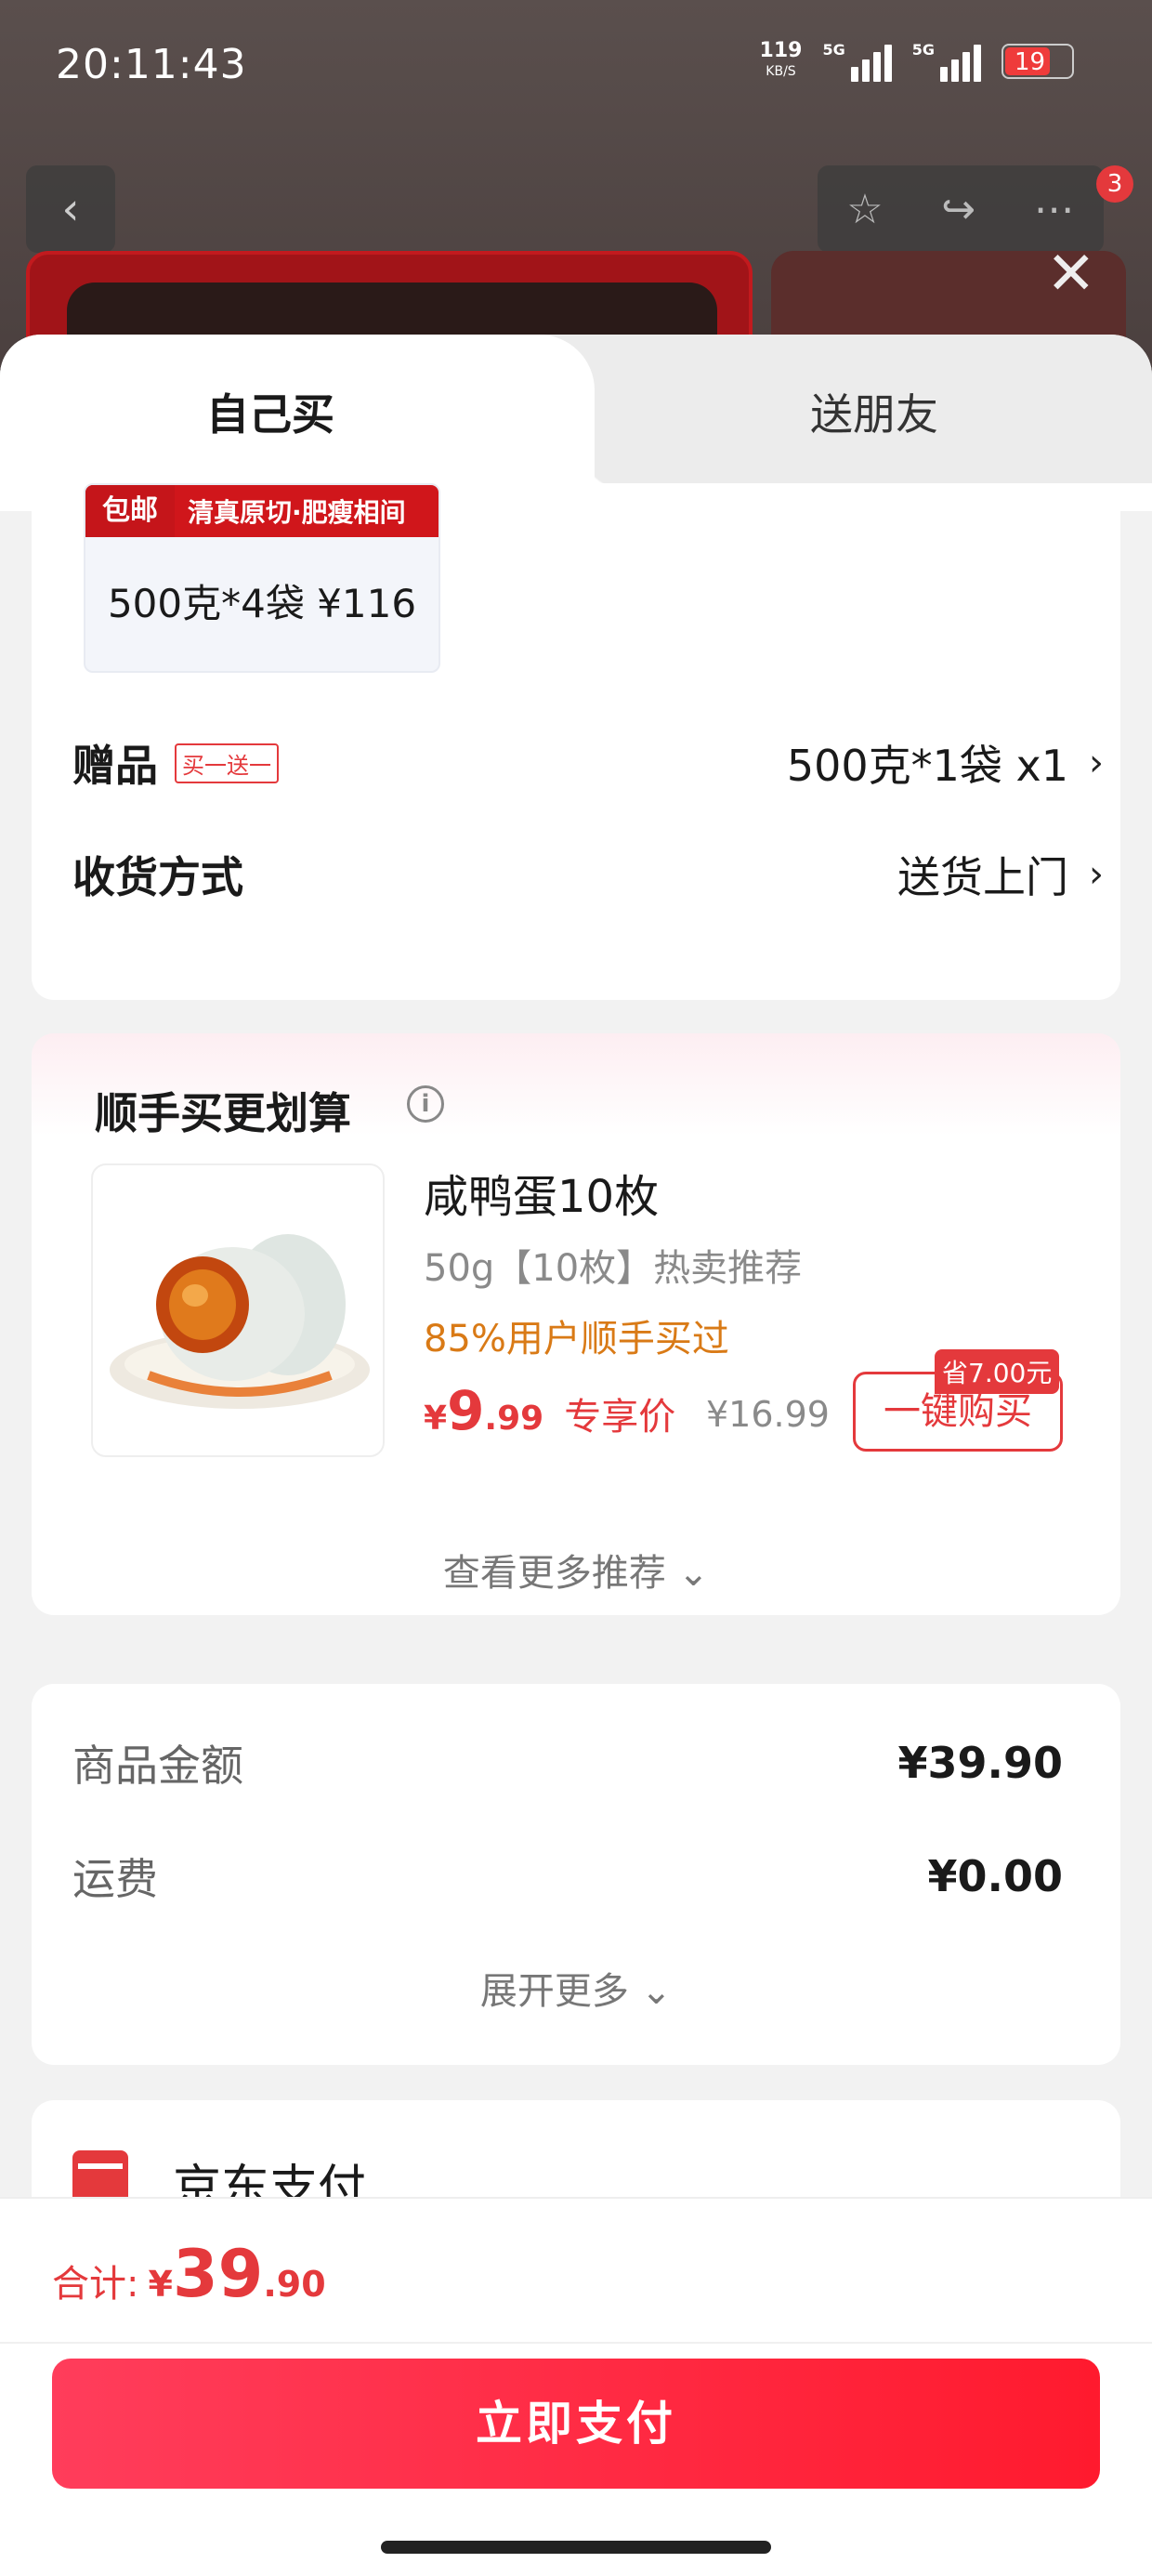  Describe the element at coordinates (567, 1877) in the screenshot. I see `summary-row-shipping: 运费 ¥0.00` at that location.